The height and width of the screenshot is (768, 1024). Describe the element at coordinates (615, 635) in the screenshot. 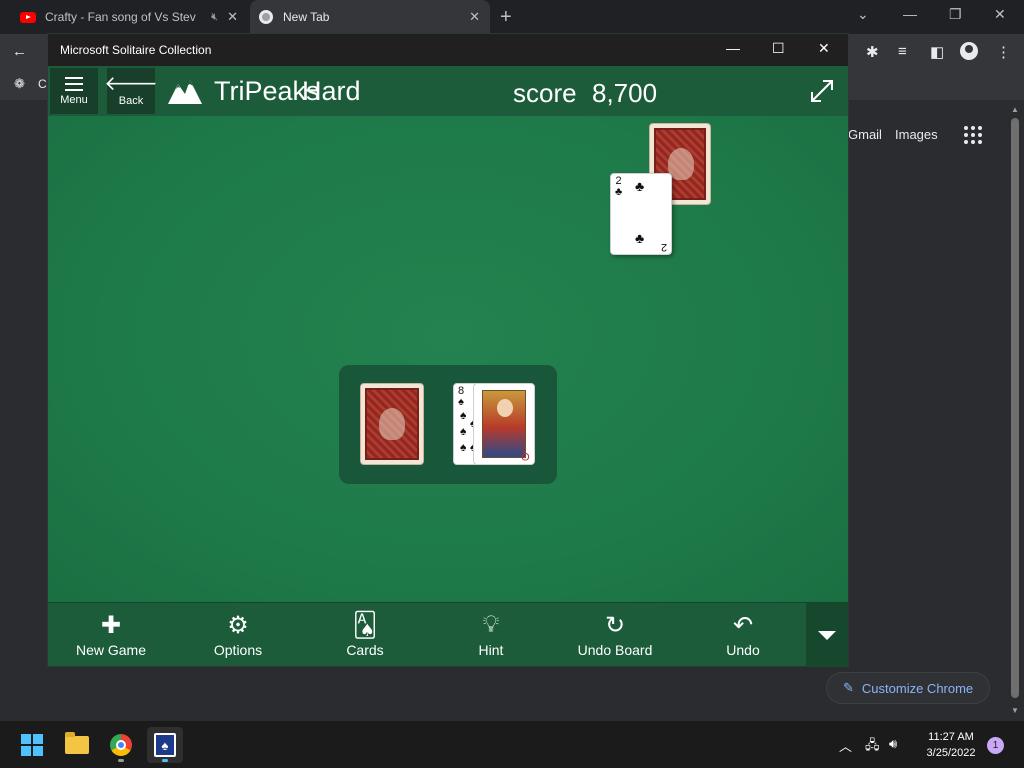

I see `undo-board-button: ↻ Undo Board` at that location.